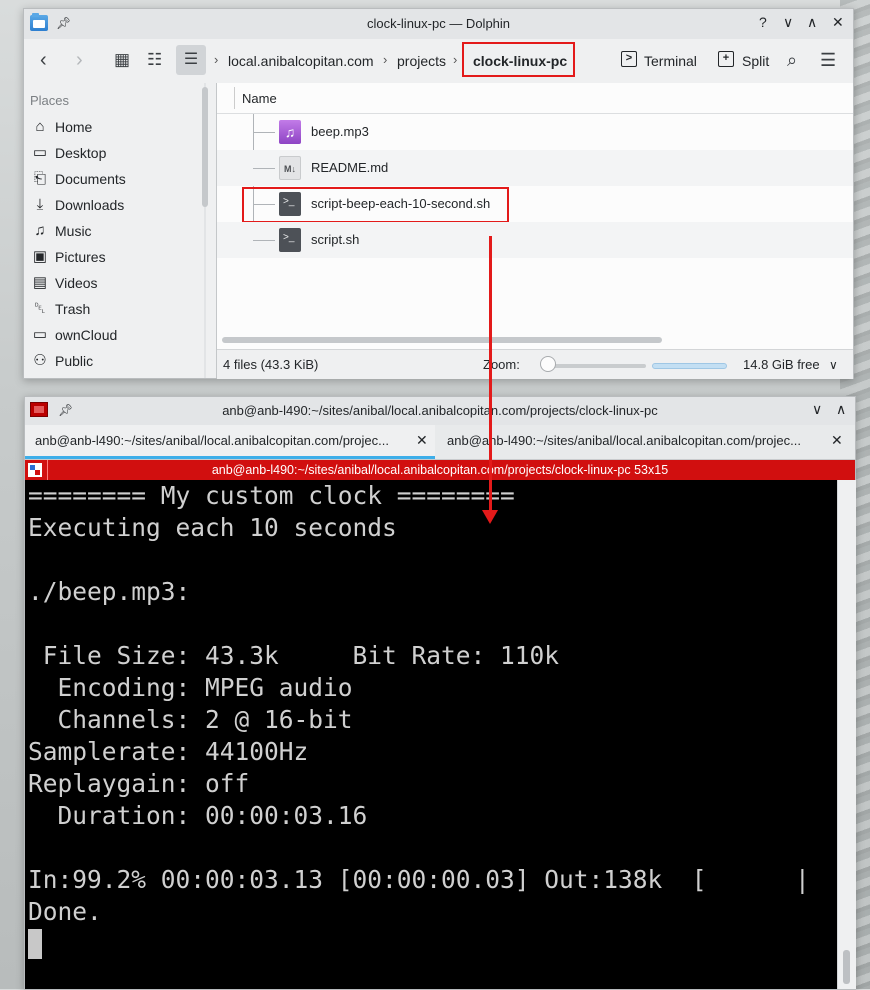  Describe the element at coordinates (350, 167) in the screenshot. I see `file-name: README.md` at that location.